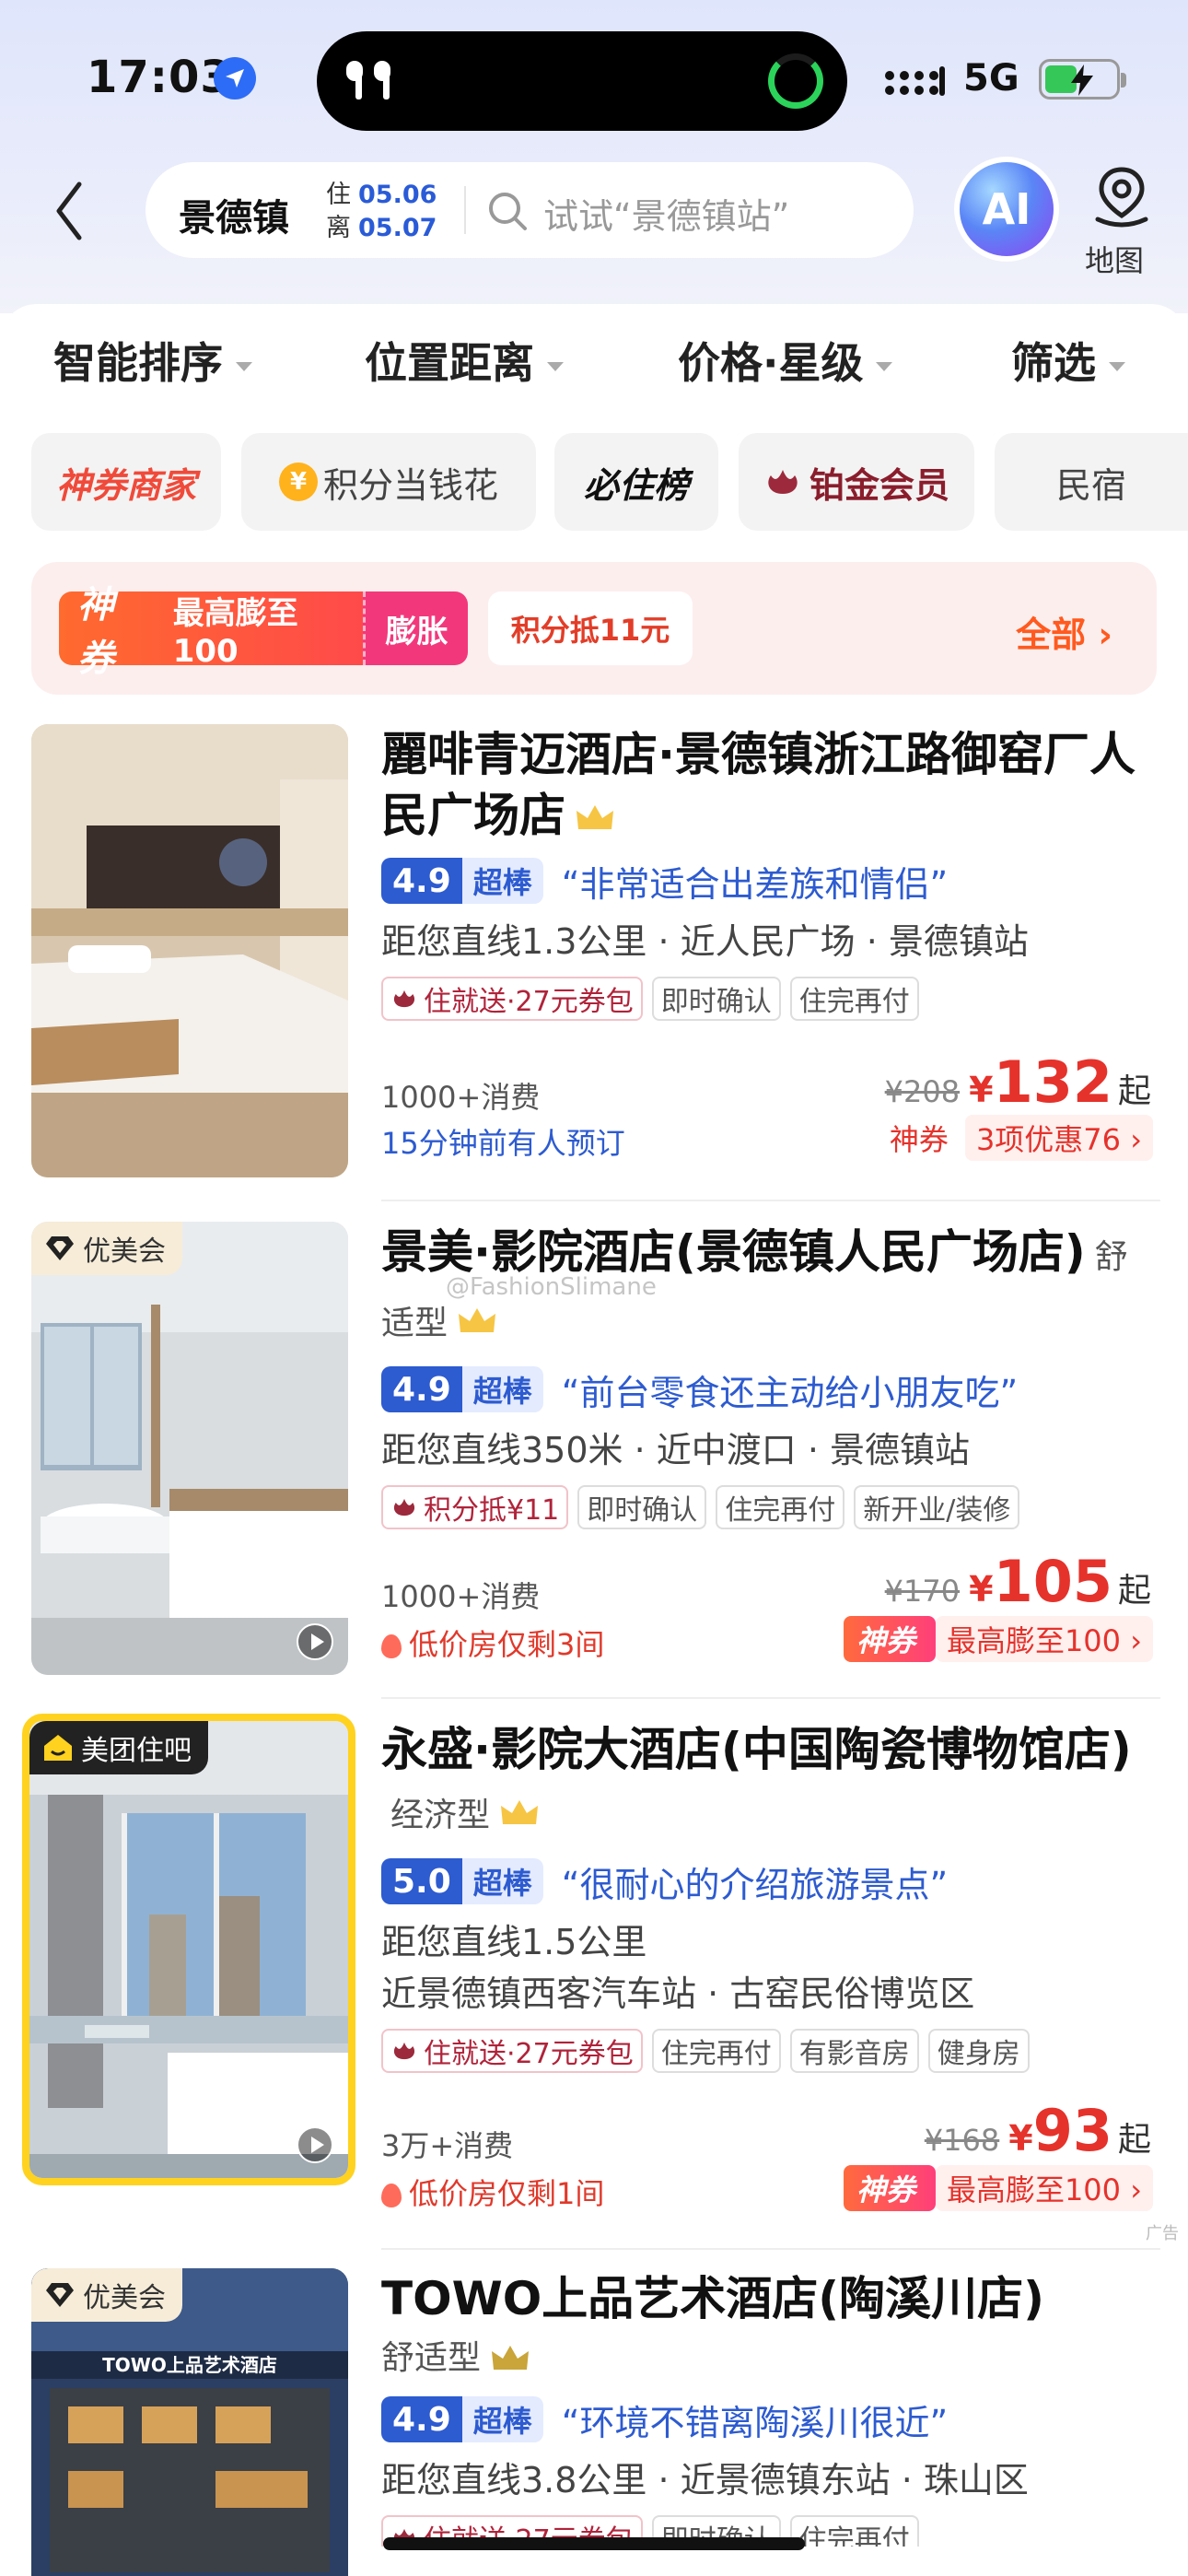 The width and height of the screenshot is (1188, 2576). I want to click on price: ¥208 ¥132 起, so click(1018, 1082).